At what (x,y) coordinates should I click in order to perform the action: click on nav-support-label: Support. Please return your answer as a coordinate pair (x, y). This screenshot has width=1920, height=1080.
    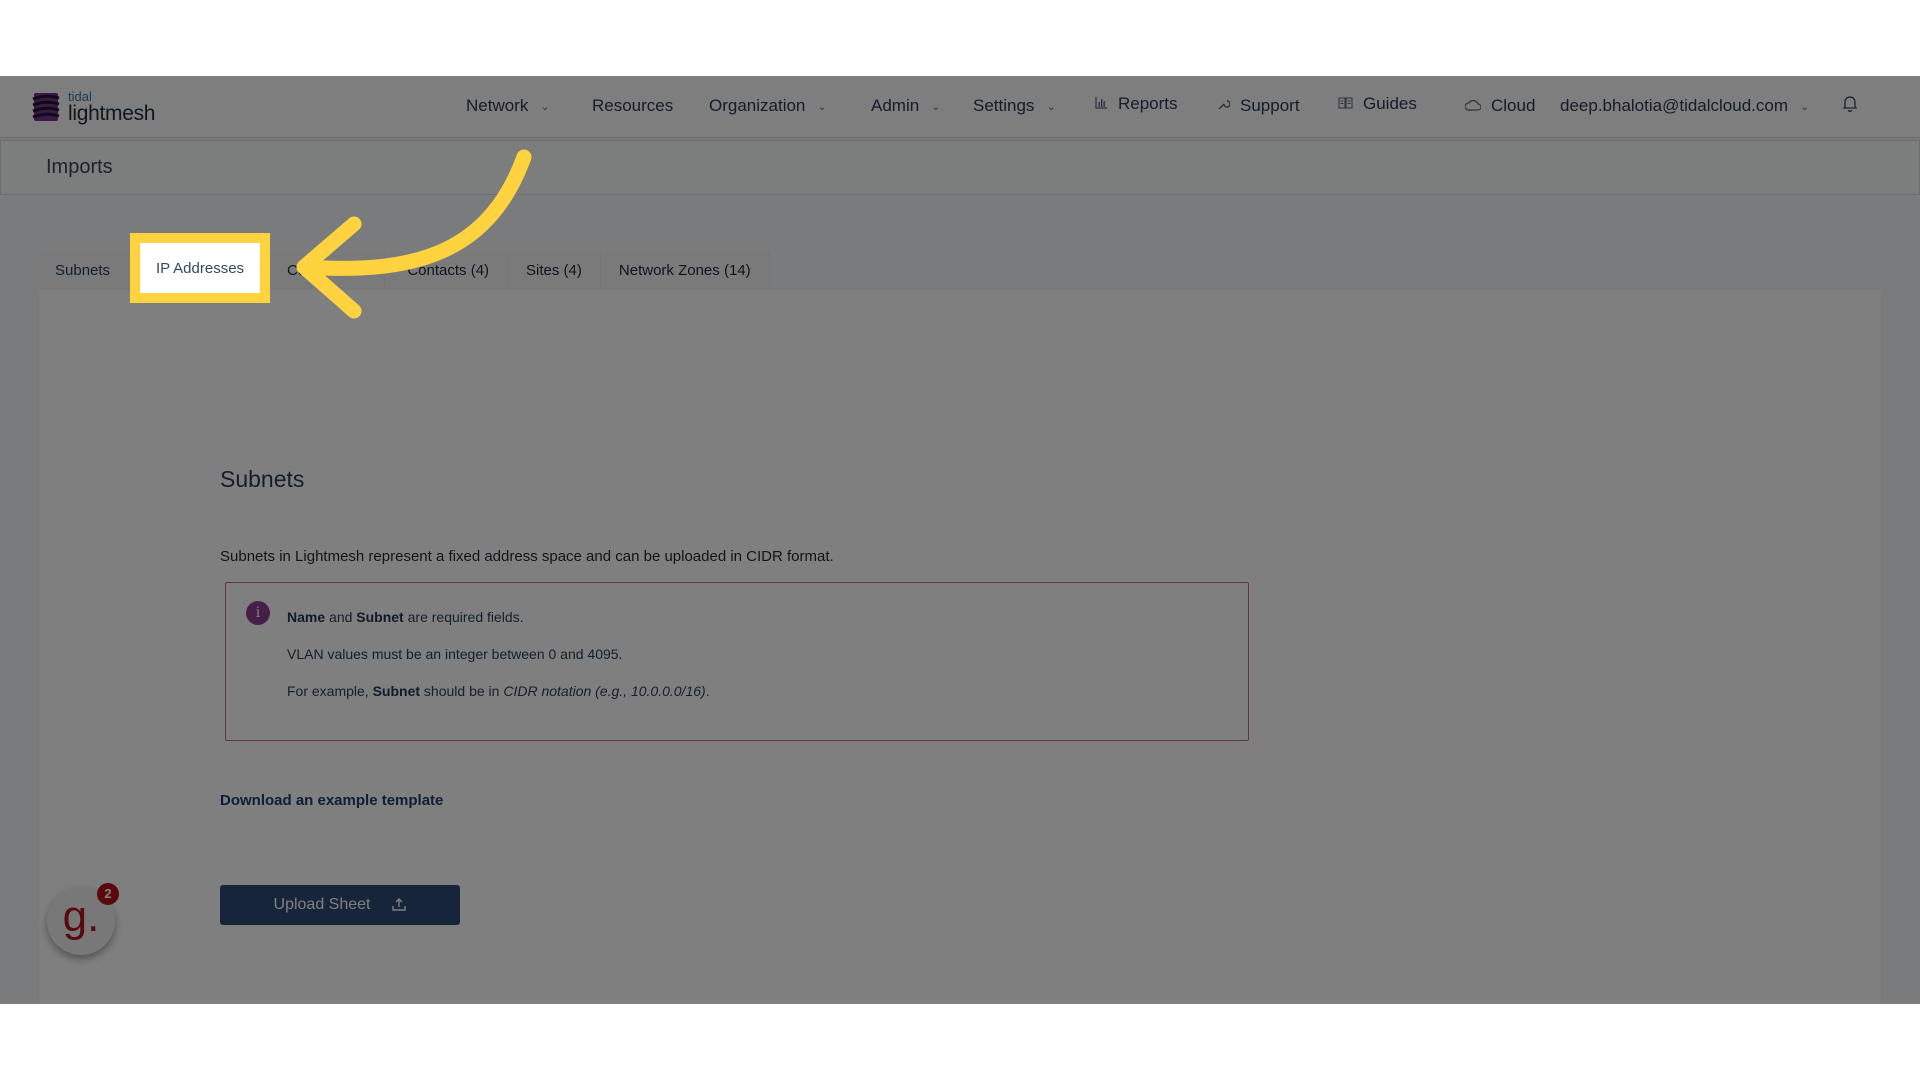
    Looking at the image, I should click on (1270, 105).